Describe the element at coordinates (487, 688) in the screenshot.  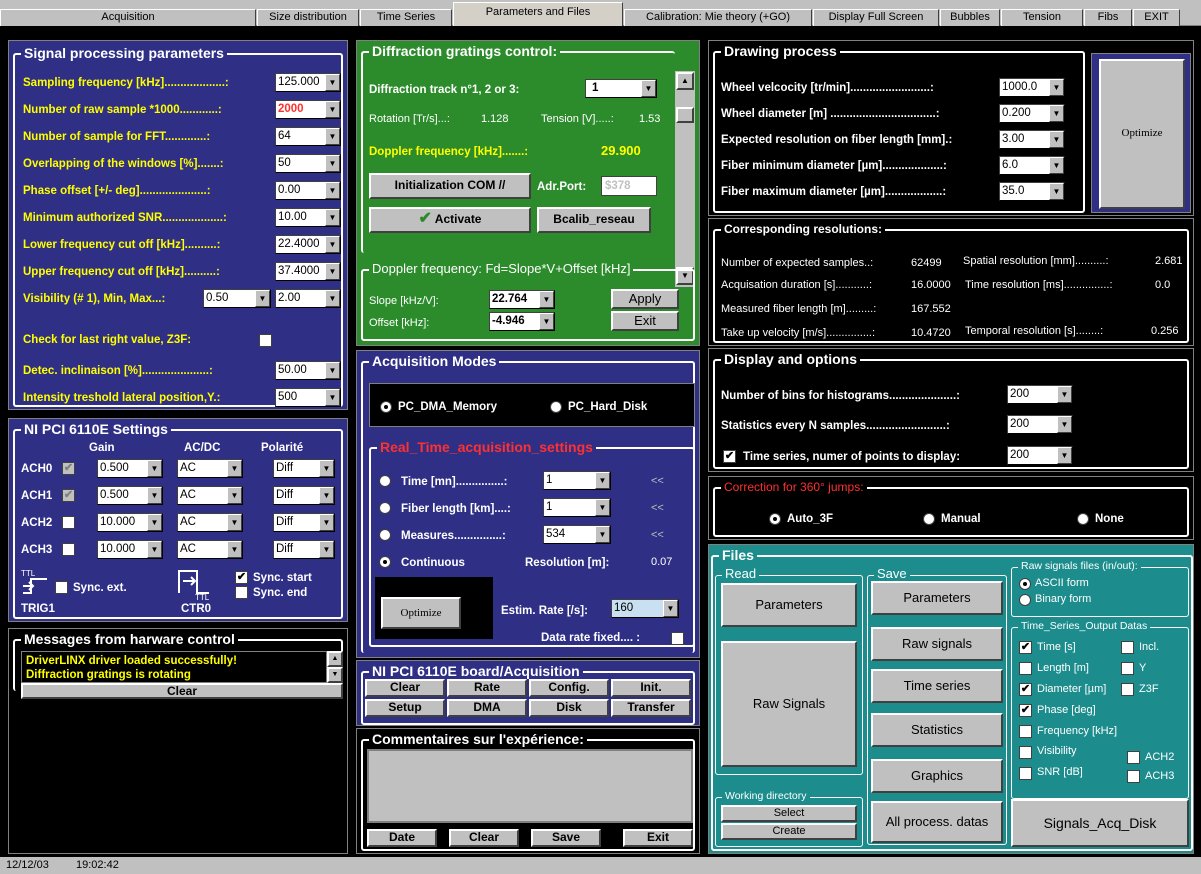
I see `board-rate-button: Rate` at that location.